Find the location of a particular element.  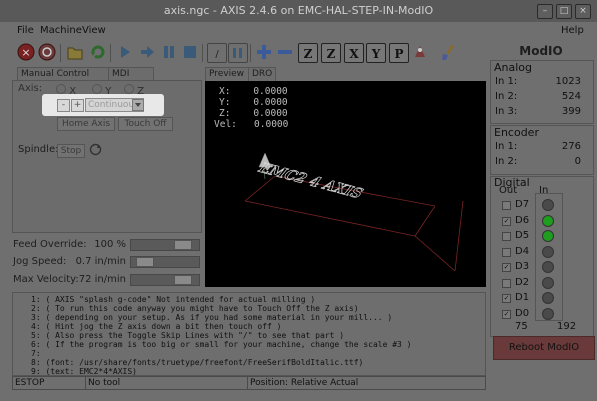

digital-channel-label: D1 is located at coordinates (522, 297).